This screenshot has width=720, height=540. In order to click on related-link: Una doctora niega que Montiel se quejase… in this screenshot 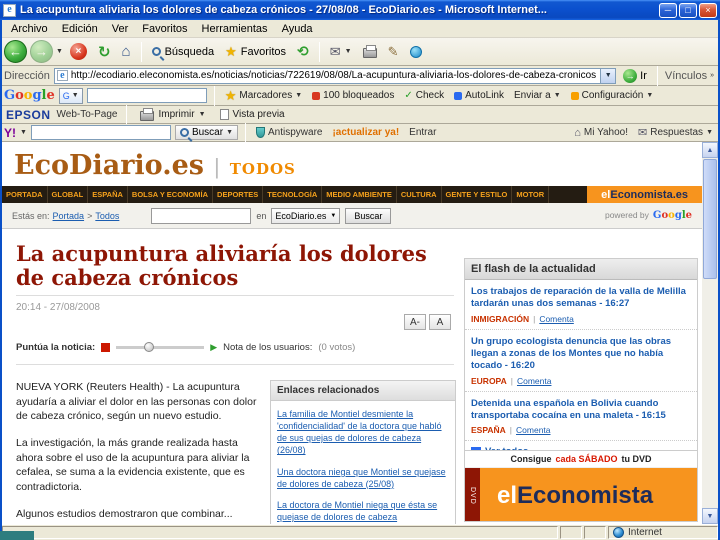, I will do `click(363, 478)`.